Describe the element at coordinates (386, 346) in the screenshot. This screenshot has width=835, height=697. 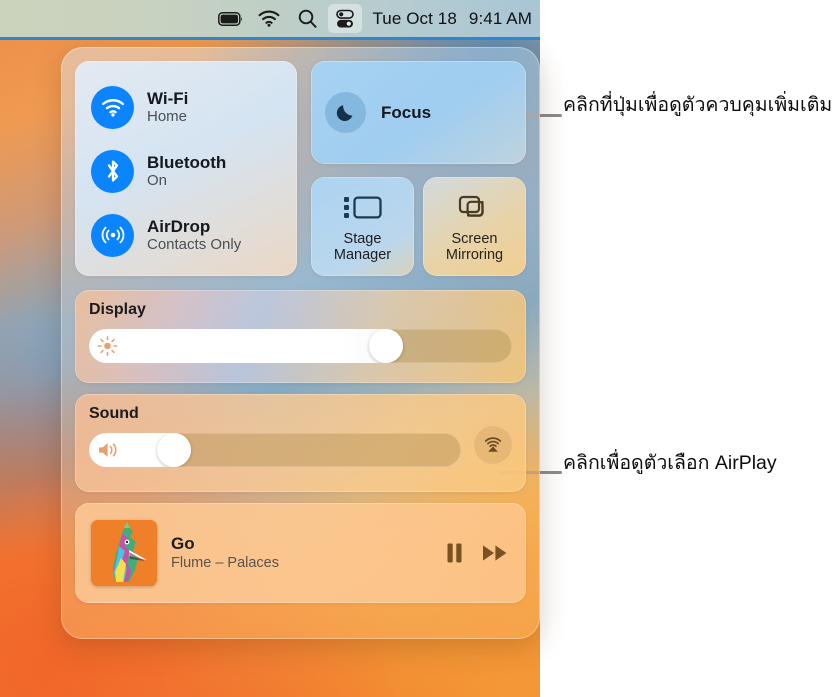
I see `display-slider-knob` at that location.